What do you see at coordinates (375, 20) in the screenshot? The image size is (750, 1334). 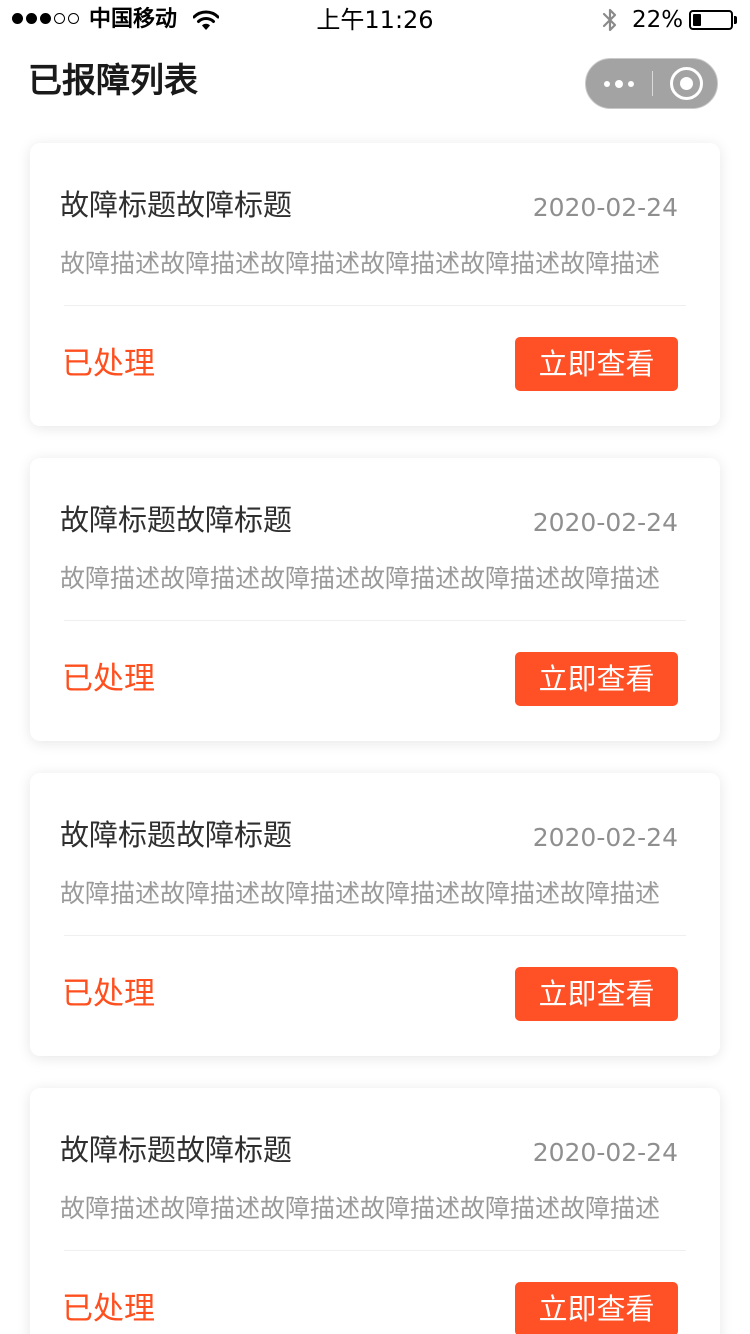 I see `status-bar: 中国移动 上午11:26 22%` at bounding box center [375, 20].